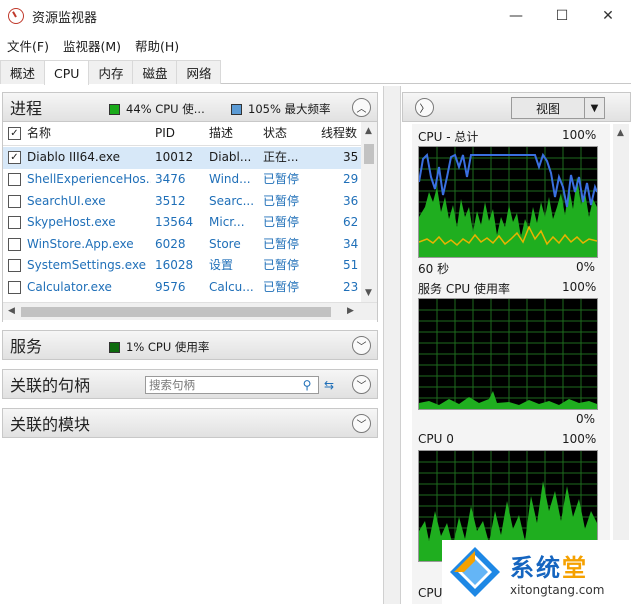 The width and height of the screenshot is (631, 604). I want to click on chevron-right-icon: 〉, so click(424, 109).